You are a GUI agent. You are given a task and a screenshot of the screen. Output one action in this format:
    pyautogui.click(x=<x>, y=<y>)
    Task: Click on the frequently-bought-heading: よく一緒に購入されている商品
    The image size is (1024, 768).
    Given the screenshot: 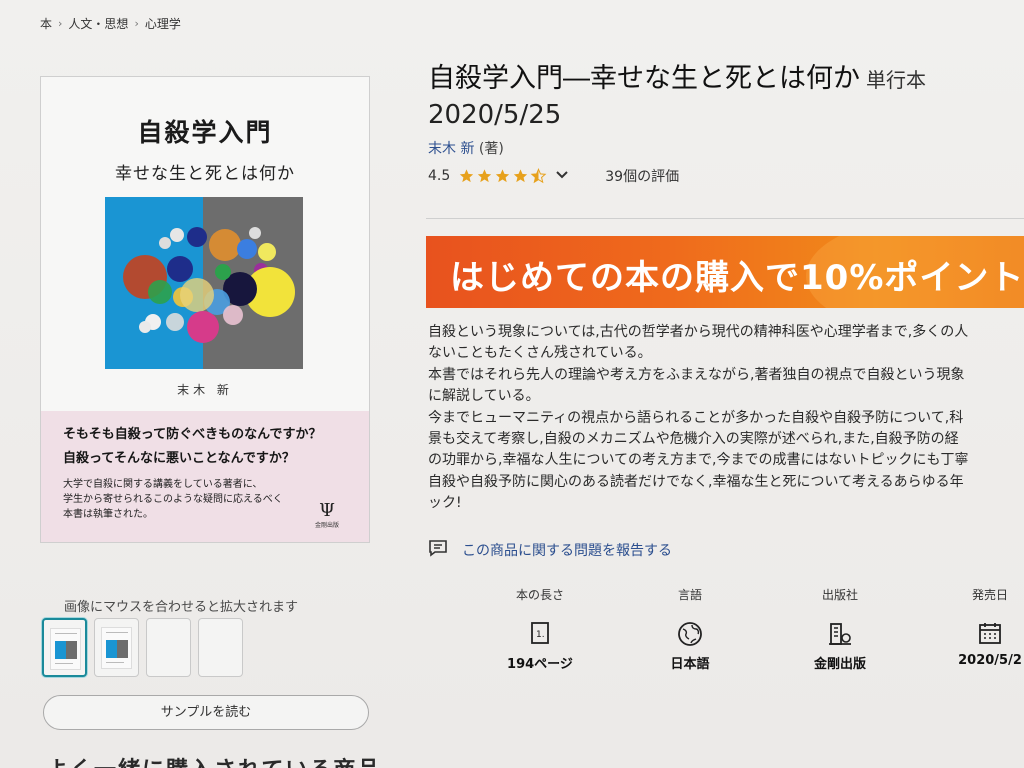 What is the action you would take?
    pyautogui.click(x=213, y=760)
    